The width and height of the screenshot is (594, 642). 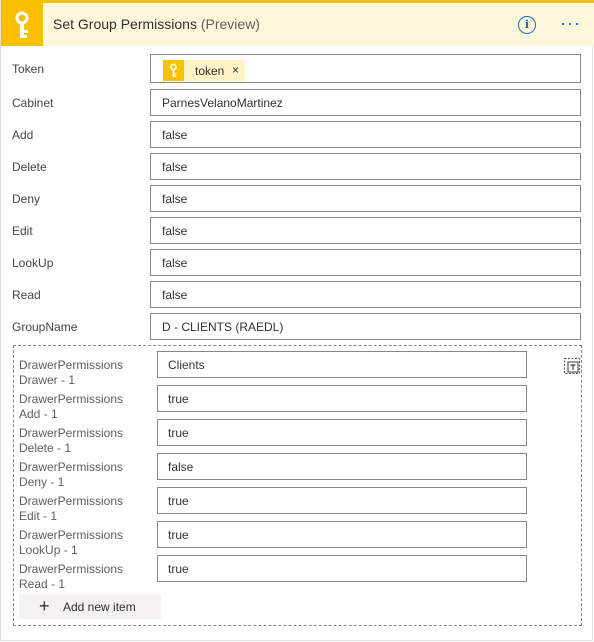 I want to click on drawer-delete-field: true, so click(x=342, y=432).